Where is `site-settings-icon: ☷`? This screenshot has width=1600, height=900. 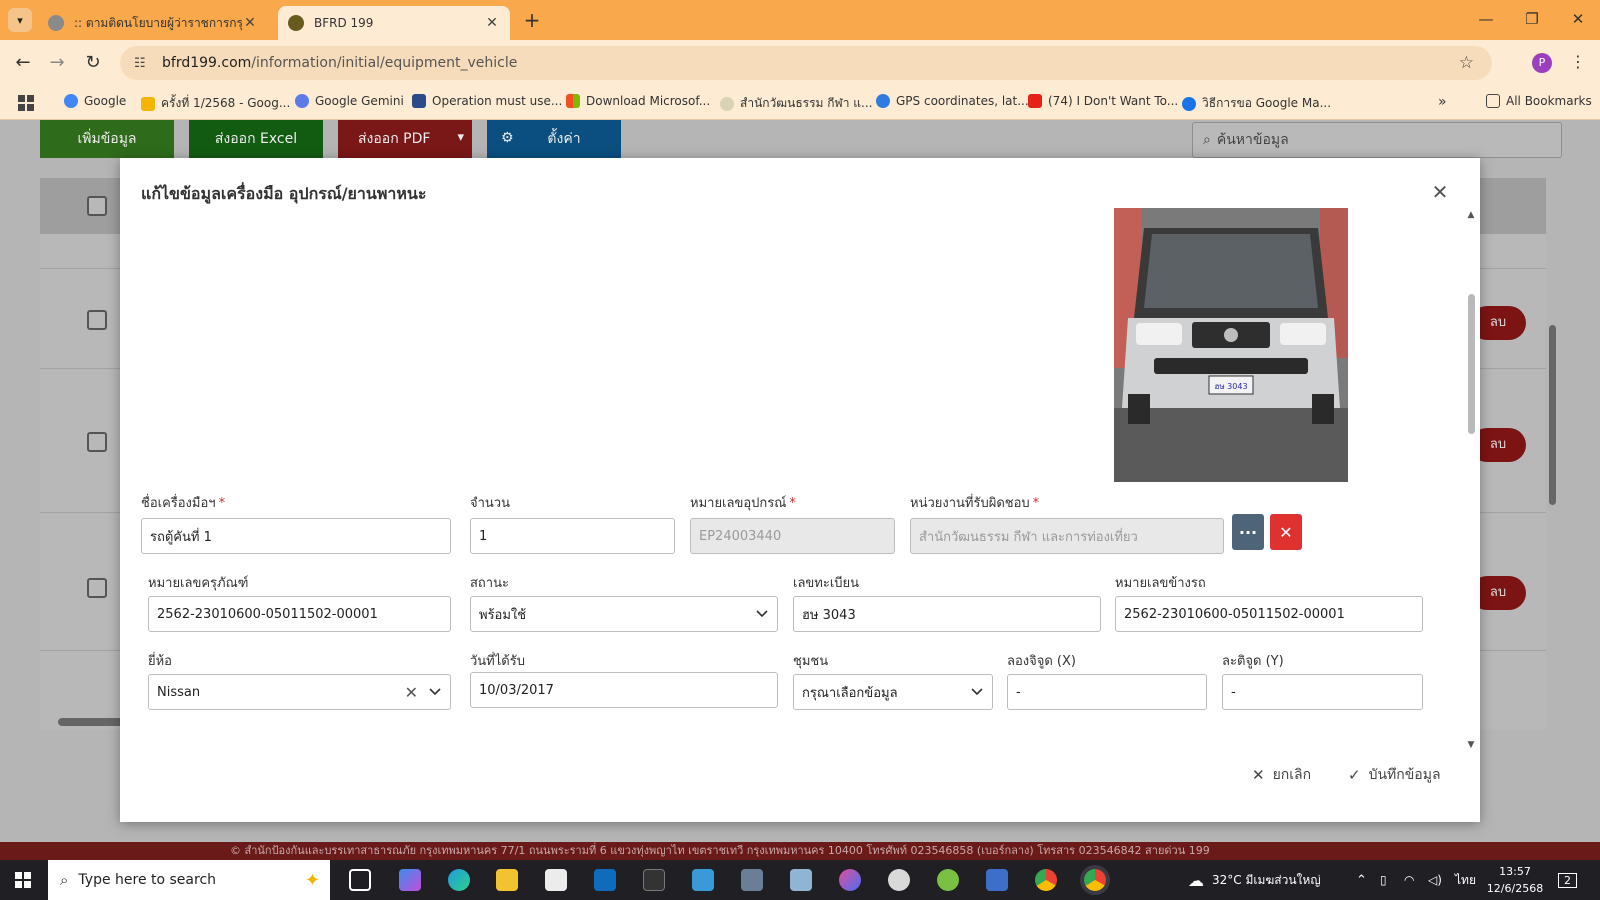
site-settings-icon: ☷ is located at coordinates (143, 63).